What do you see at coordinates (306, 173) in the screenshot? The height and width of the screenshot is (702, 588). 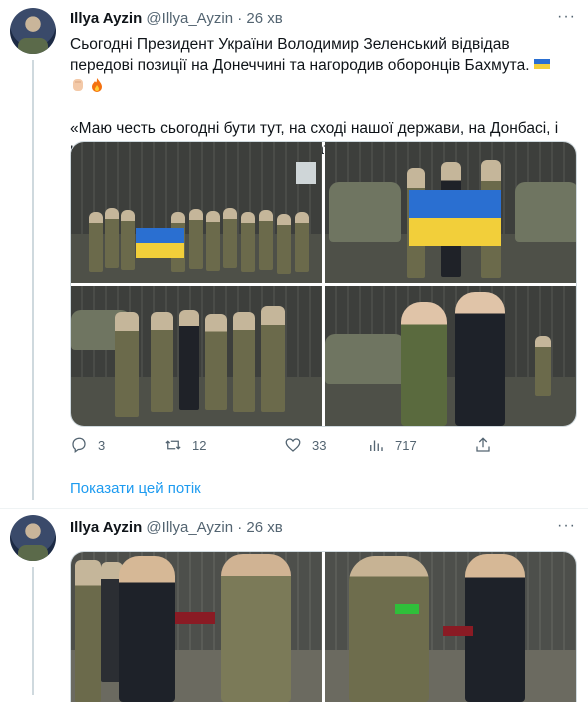 I see `window-light` at bounding box center [306, 173].